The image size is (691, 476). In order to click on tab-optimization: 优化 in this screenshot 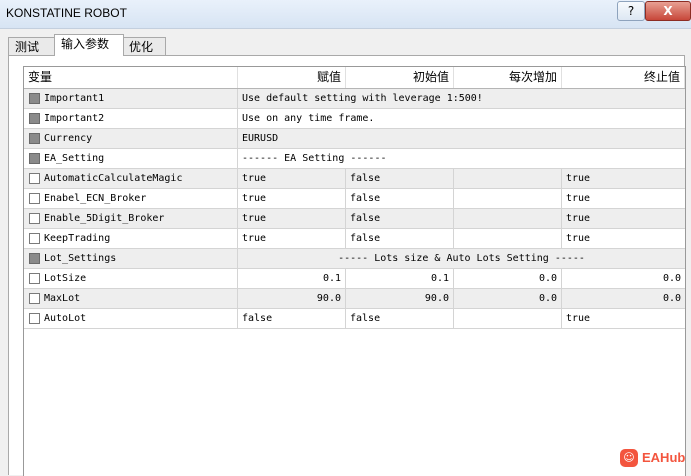, I will do `click(144, 46)`.